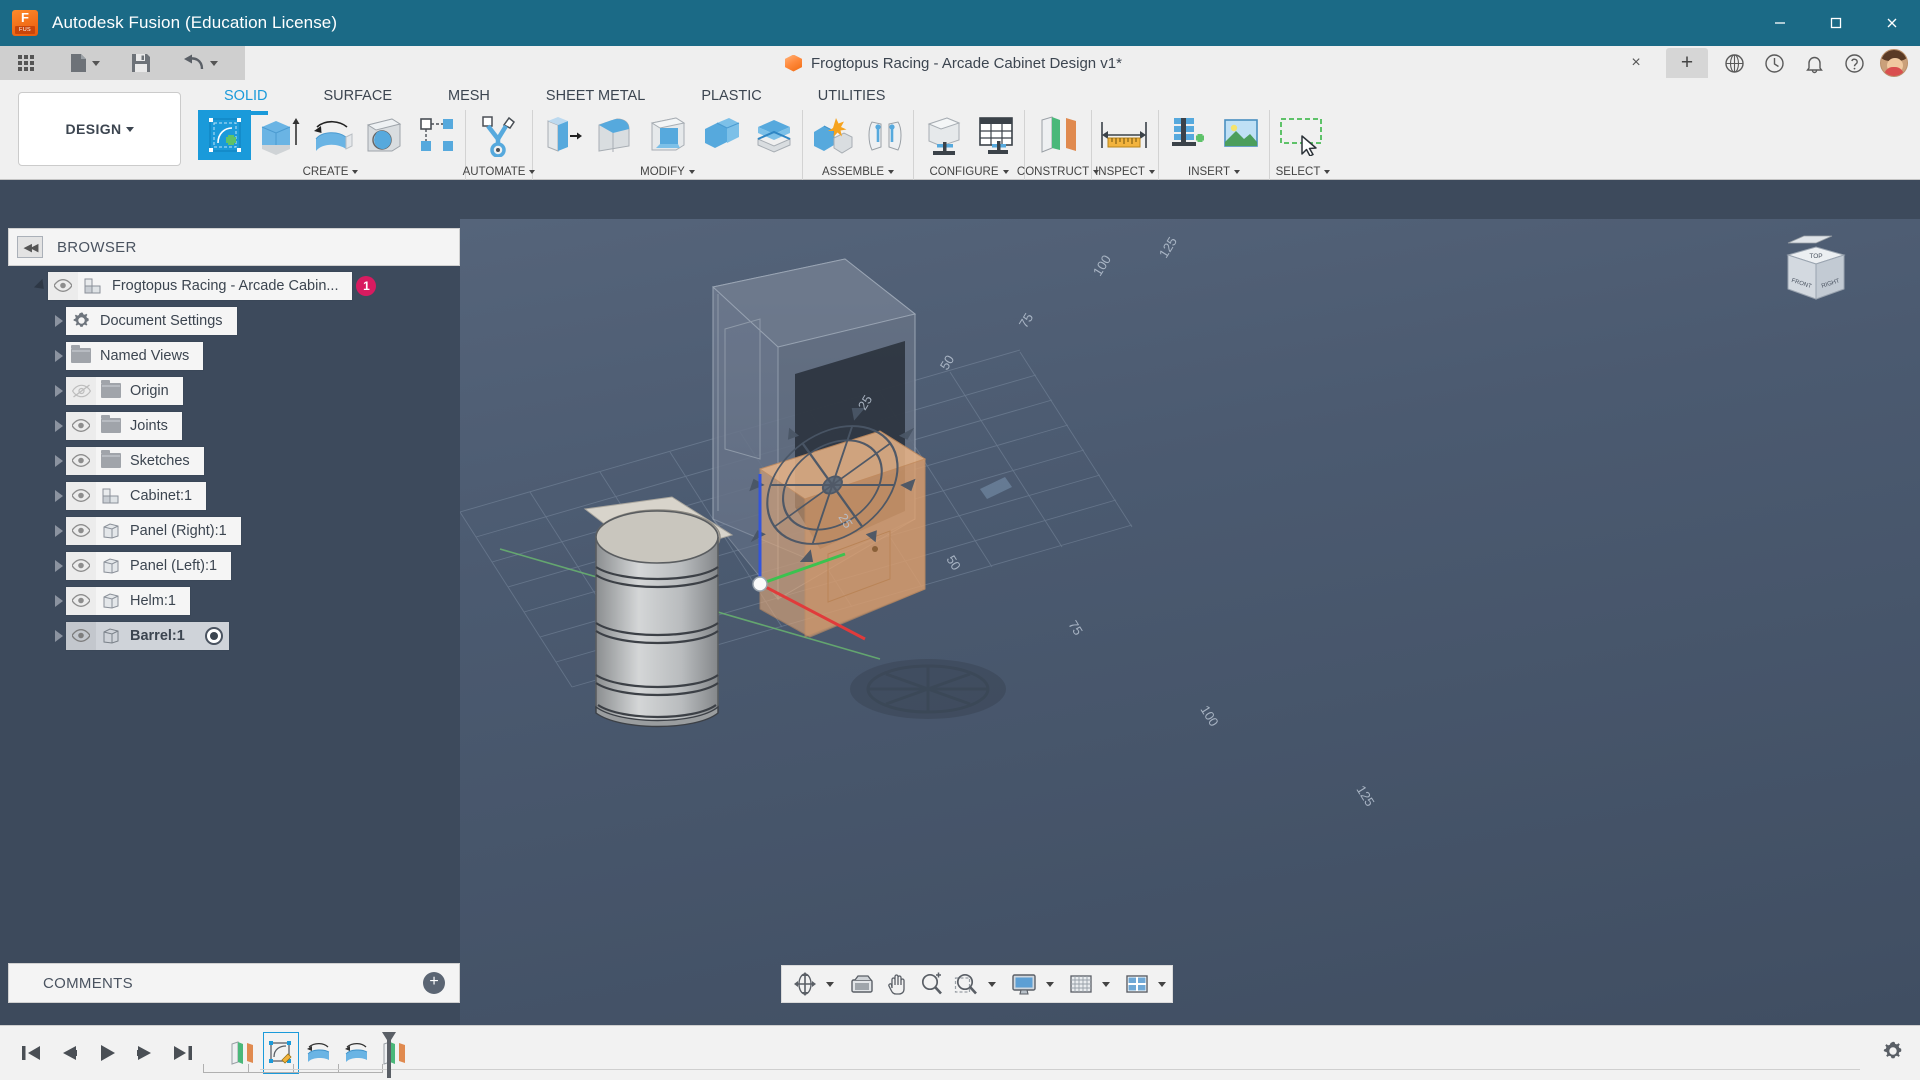  What do you see at coordinates (614, 135) in the screenshot?
I see `fillet-button` at bounding box center [614, 135].